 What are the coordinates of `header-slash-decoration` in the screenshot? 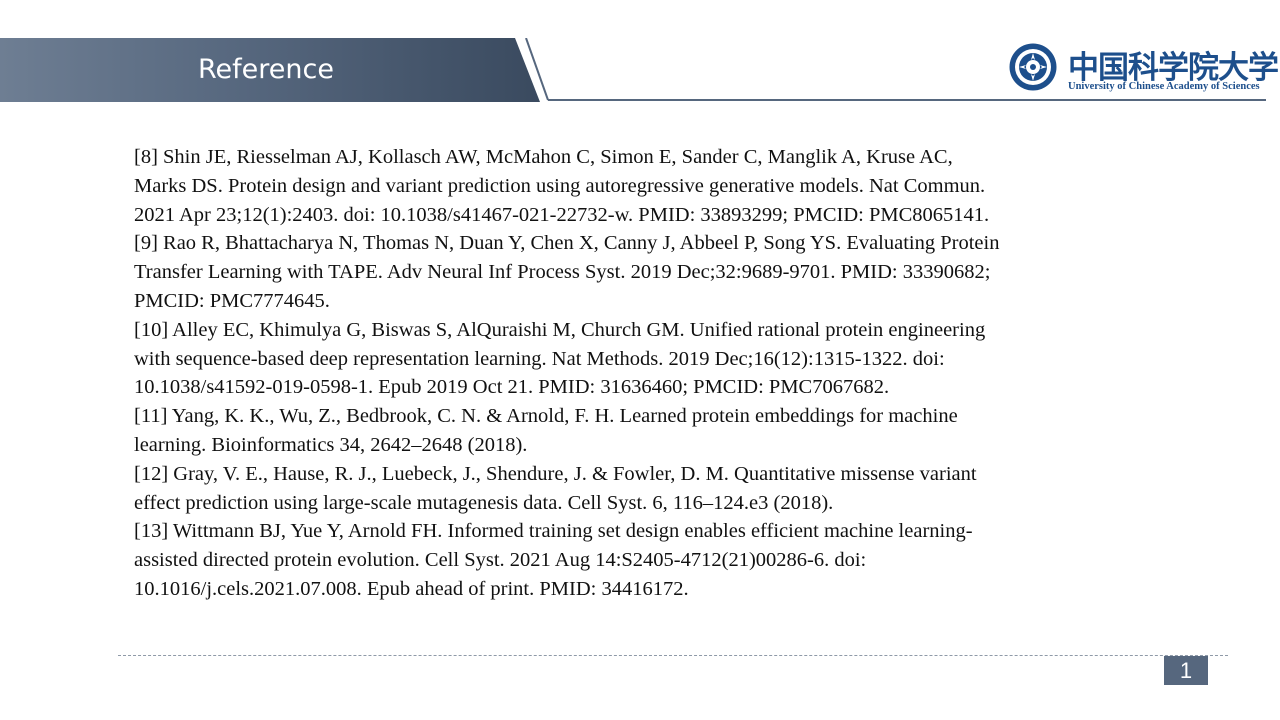 It's located at (537, 69).